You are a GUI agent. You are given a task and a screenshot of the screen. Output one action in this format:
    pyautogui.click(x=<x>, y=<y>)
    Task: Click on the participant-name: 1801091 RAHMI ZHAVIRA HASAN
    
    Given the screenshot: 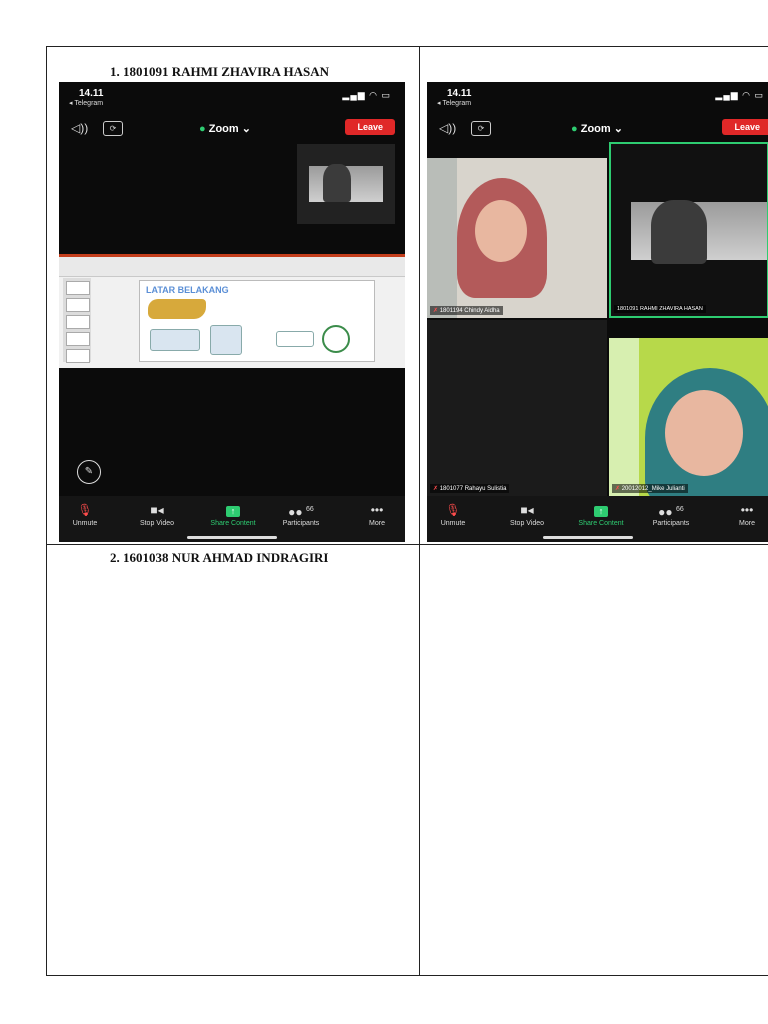 What is the action you would take?
    pyautogui.click(x=660, y=309)
    